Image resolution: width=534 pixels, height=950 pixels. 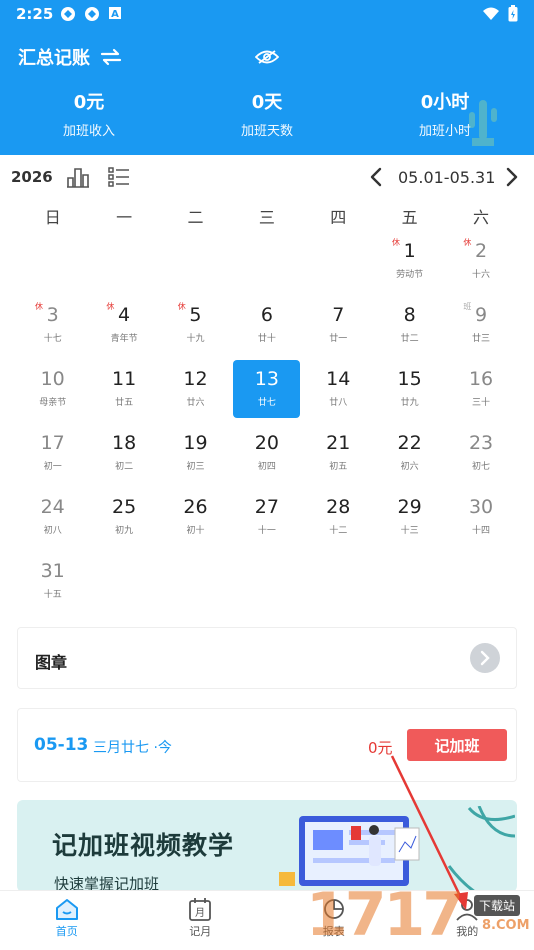 What do you see at coordinates (195, 520) in the screenshot?
I see `calendar-day: 26 初十` at bounding box center [195, 520].